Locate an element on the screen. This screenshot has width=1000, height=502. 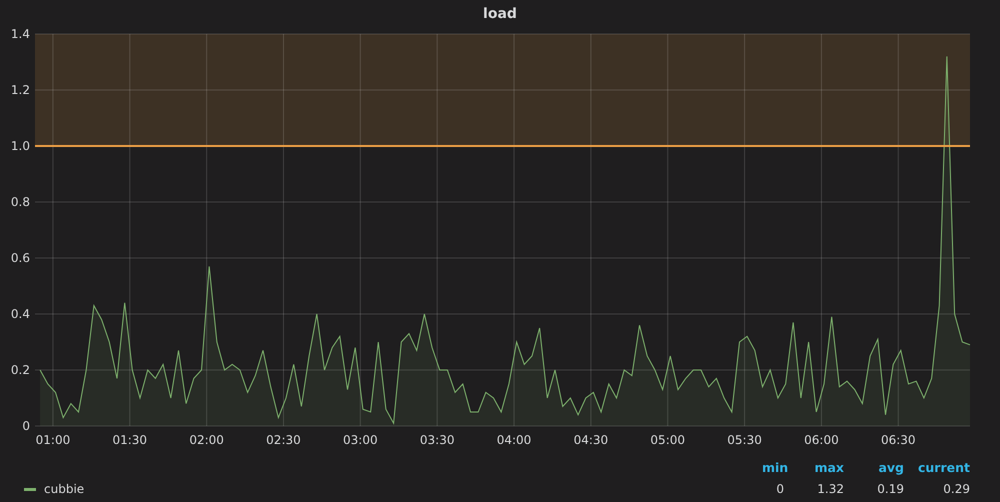
x-tick-label: 04:00 is located at coordinates (514, 440).